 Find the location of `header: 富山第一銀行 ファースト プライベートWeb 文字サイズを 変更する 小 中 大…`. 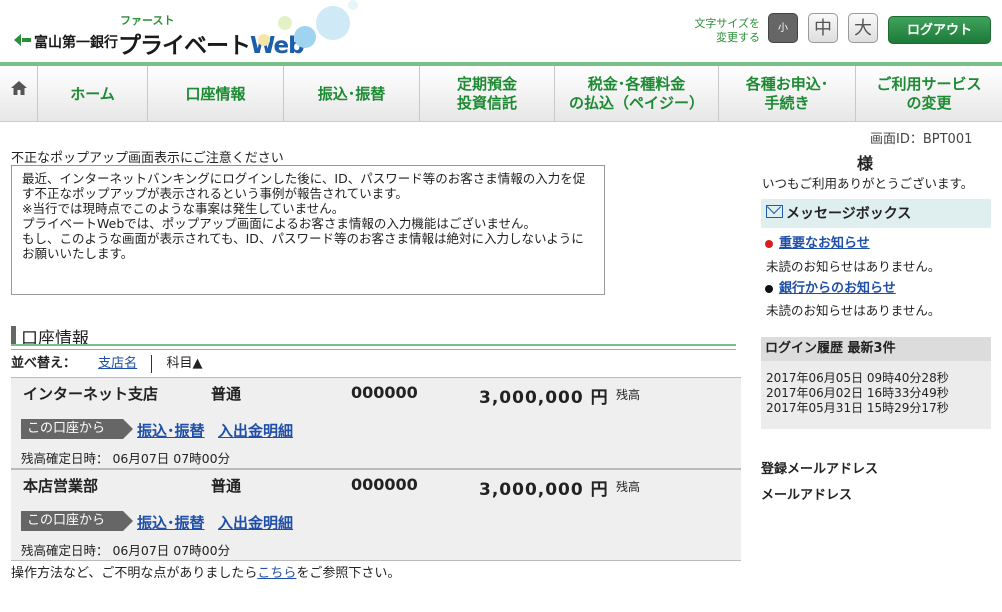

header: 富山第一銀行 ファースト プライベートWeb 文字サイズを 変更する 小 中 大… is located at coordinates (501, 31).